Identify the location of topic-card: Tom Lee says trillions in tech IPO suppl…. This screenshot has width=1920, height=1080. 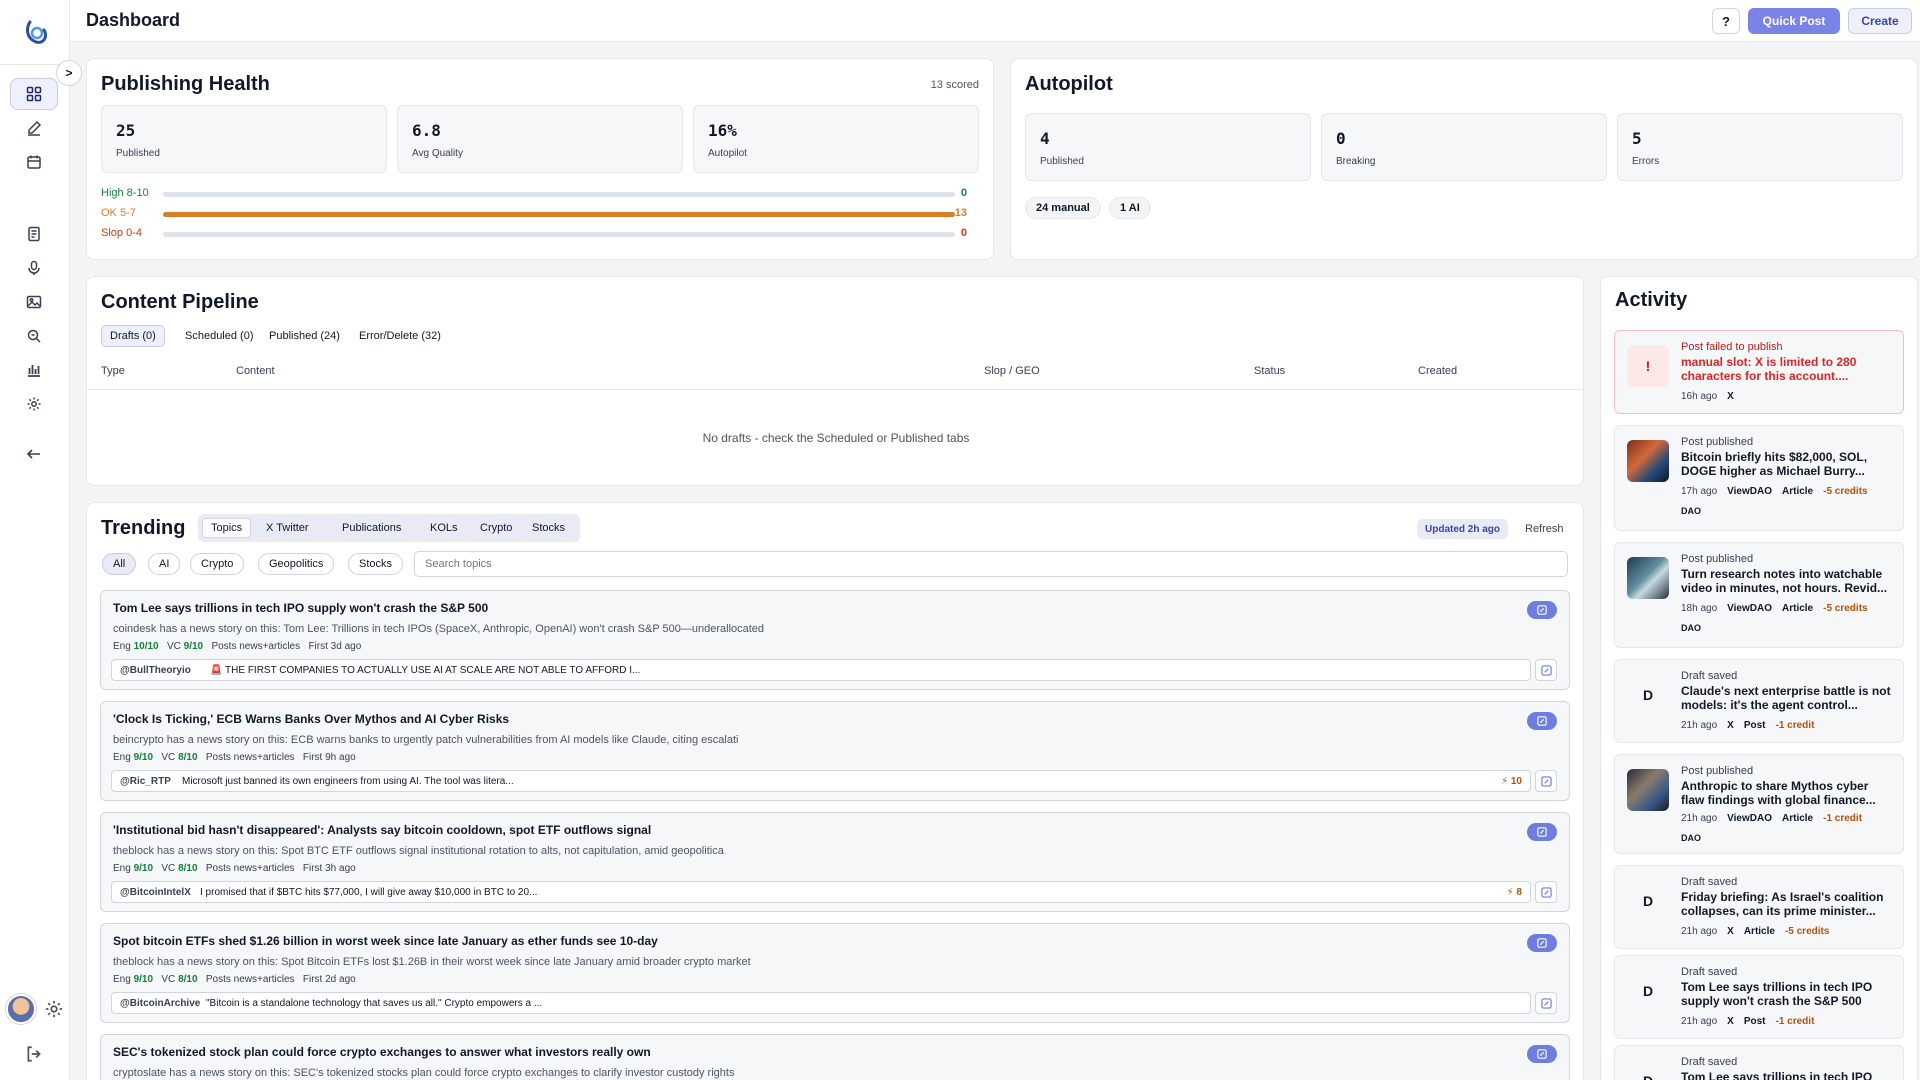
(835, 640).